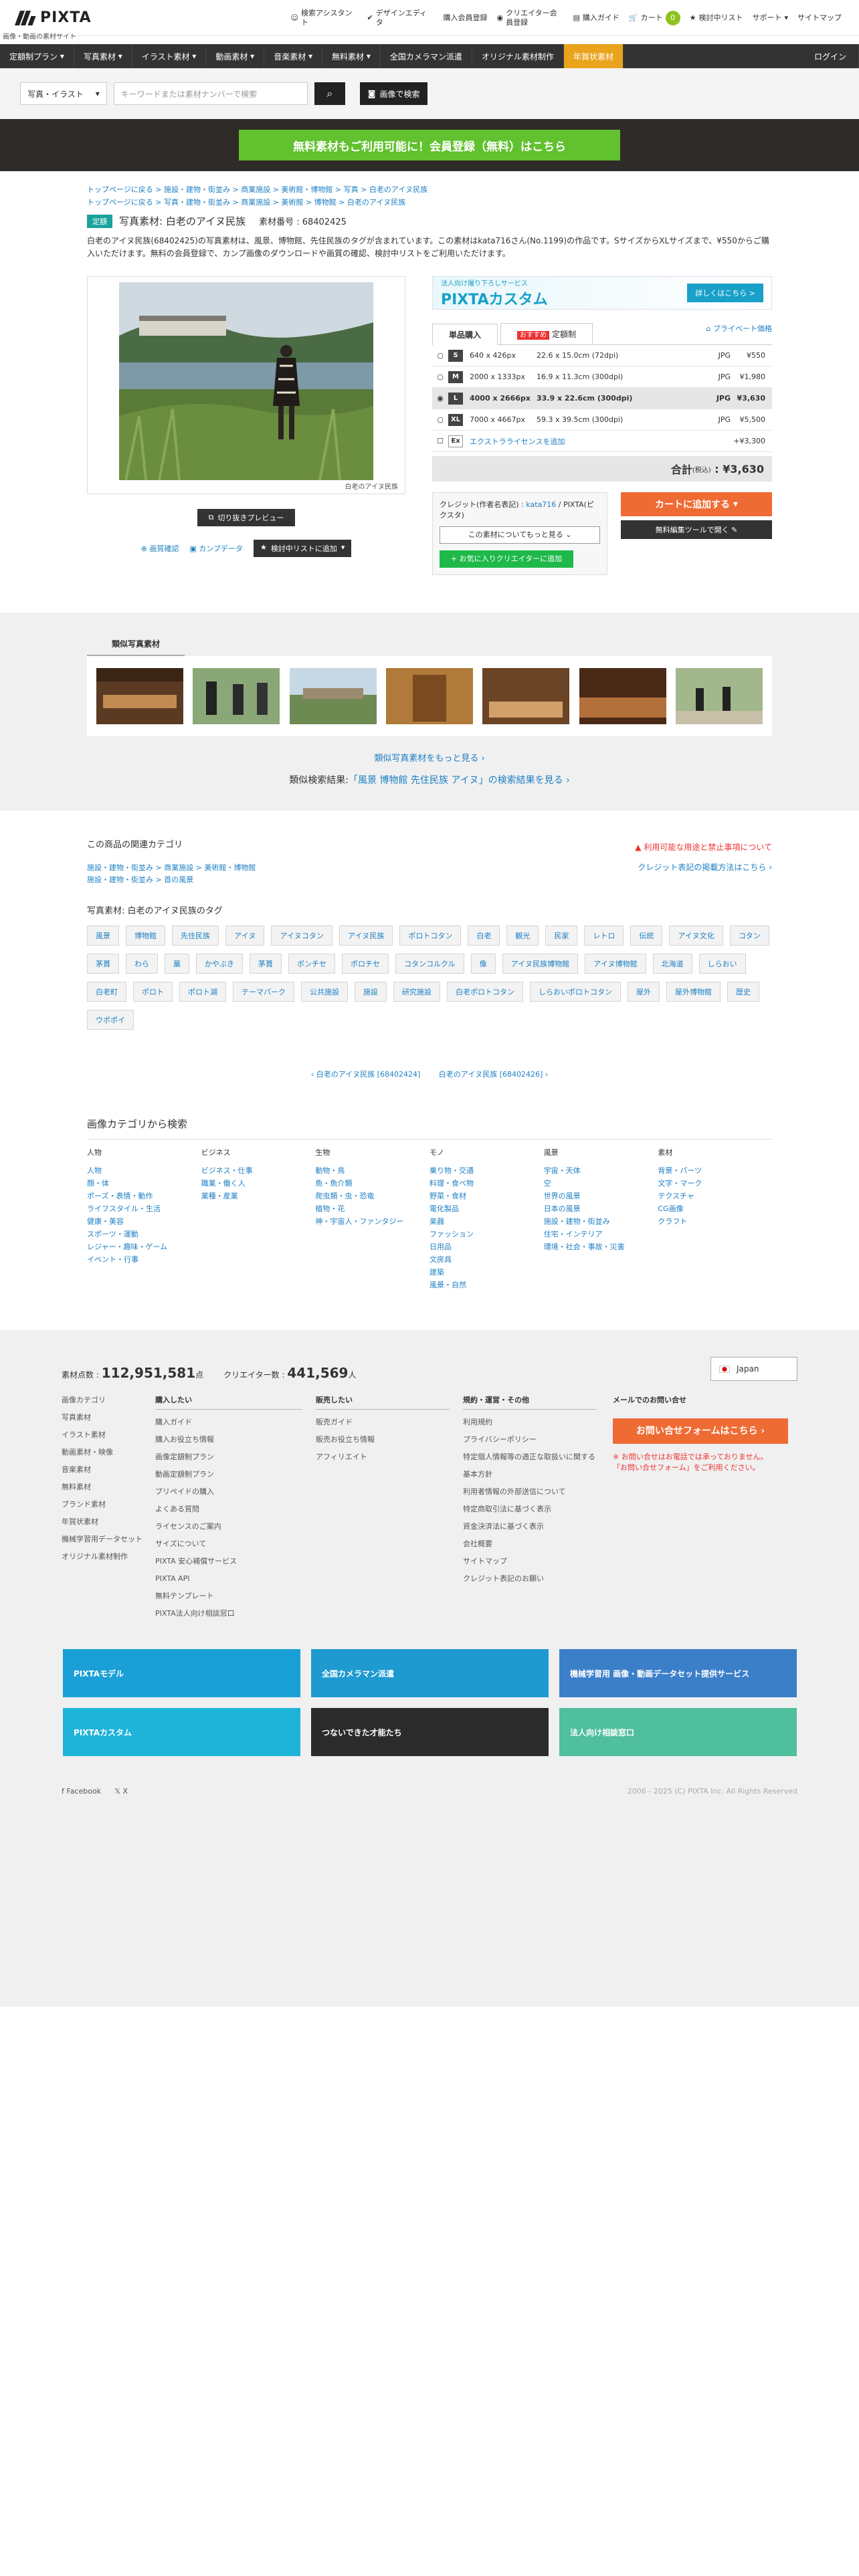  What do you see at coordinates (109, 1539) in the screenshot?
I see `footer-link: 機械学習用データセット` at bounding box center [109, 1539].